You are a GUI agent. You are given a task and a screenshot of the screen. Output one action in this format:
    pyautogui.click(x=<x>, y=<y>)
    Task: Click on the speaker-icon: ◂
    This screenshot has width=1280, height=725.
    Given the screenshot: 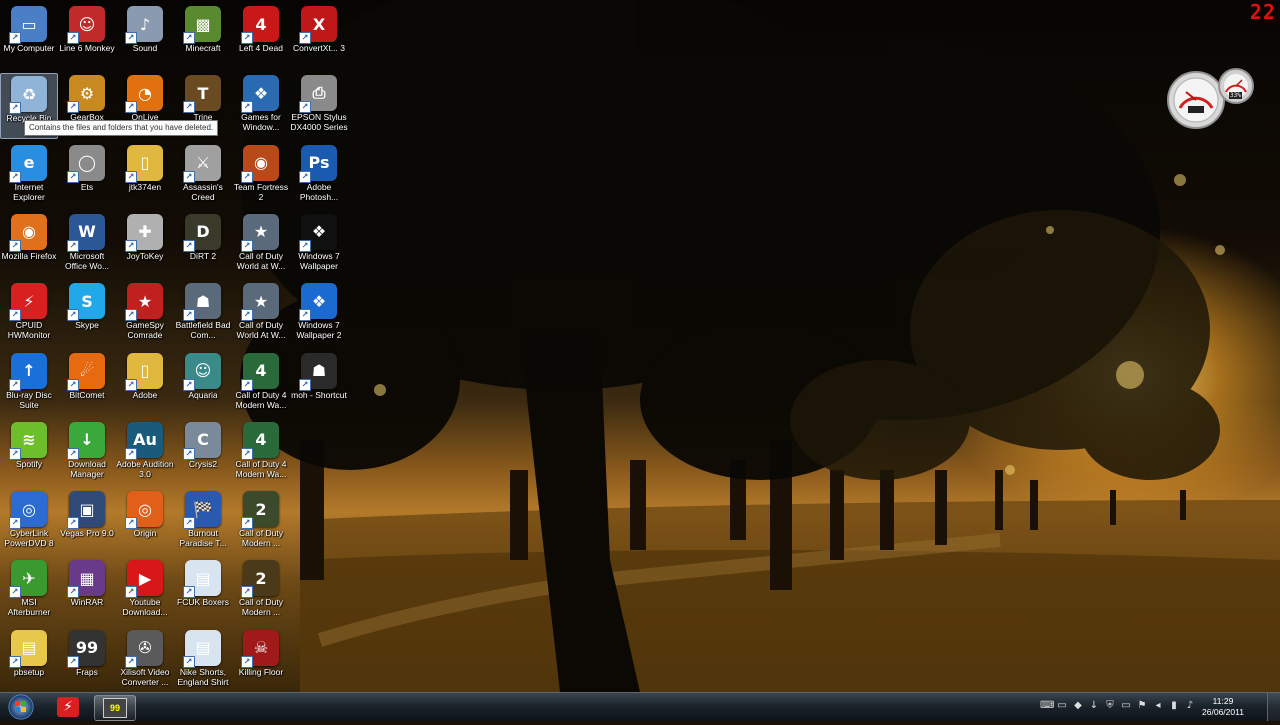 What is the action you would take?
    pyautogui.click(x=1158, y=706)
    